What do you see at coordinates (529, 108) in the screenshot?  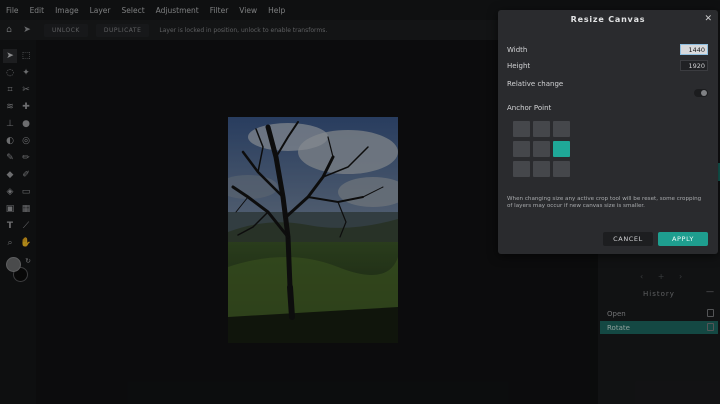 I see `anchor-point-label: Anchor Point` at bounding box center [529, 108].